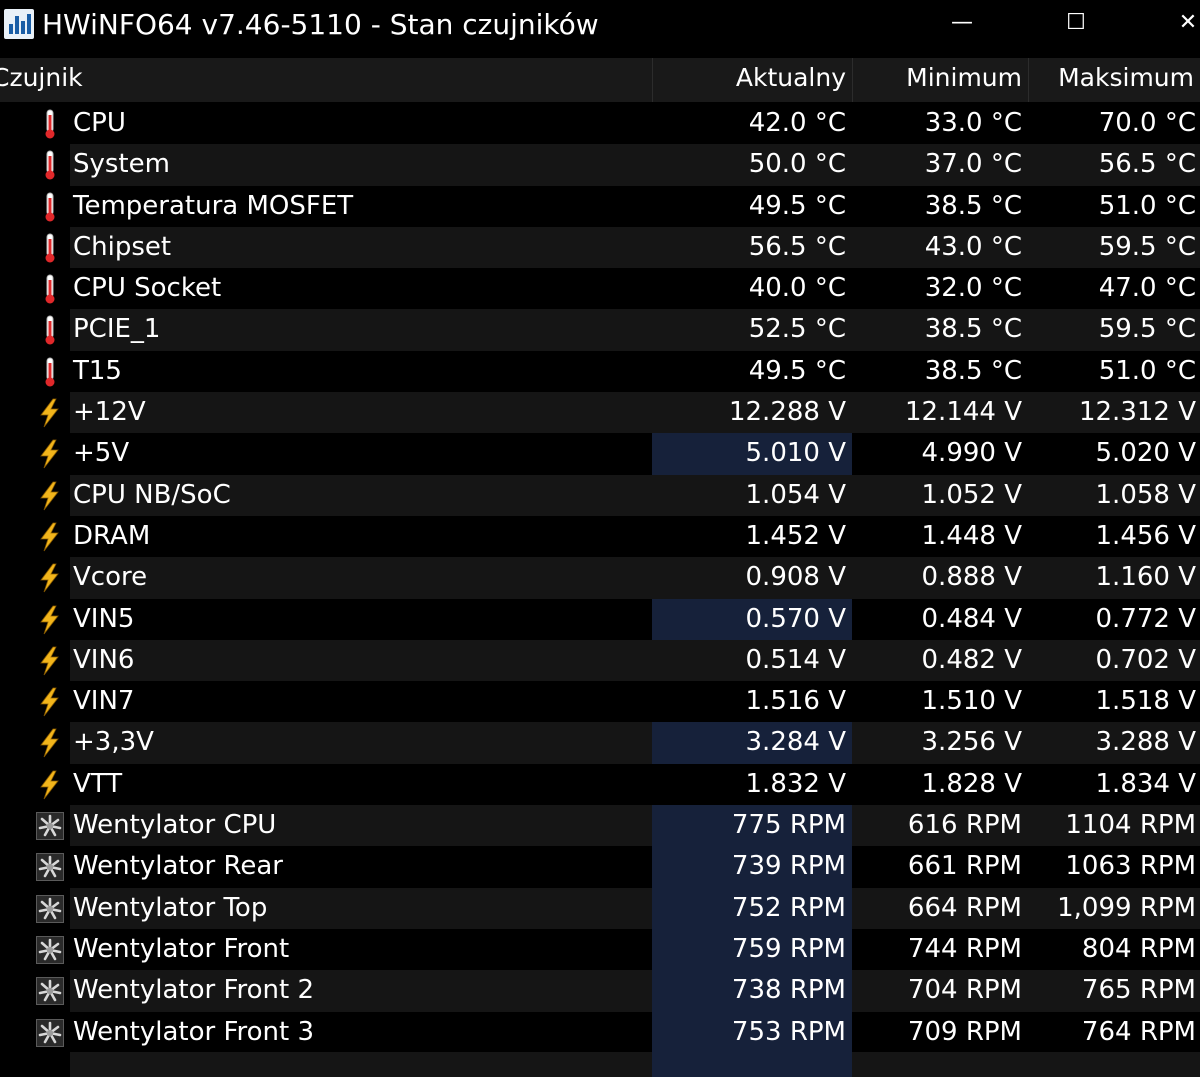 Image resolution: width=1200 pixels, height=1077 pixels. Describe the element at coordinates (600, 660) in the screenshot. I see `table-row: VIN6 0.514 V 0.482 V 0.702 V` at that location.